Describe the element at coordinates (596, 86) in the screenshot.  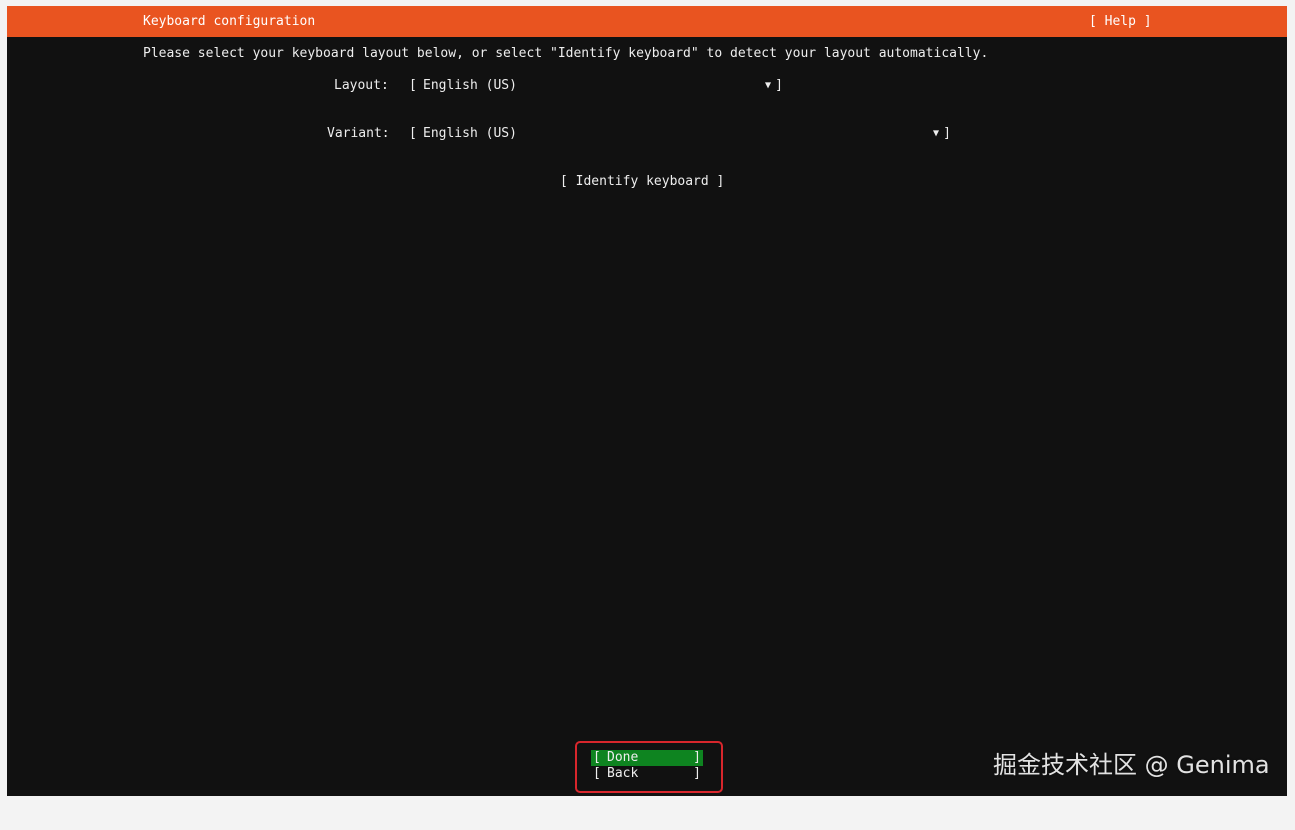
I see `layout-dropdown: [ English (US) ▼ ]` at that location.